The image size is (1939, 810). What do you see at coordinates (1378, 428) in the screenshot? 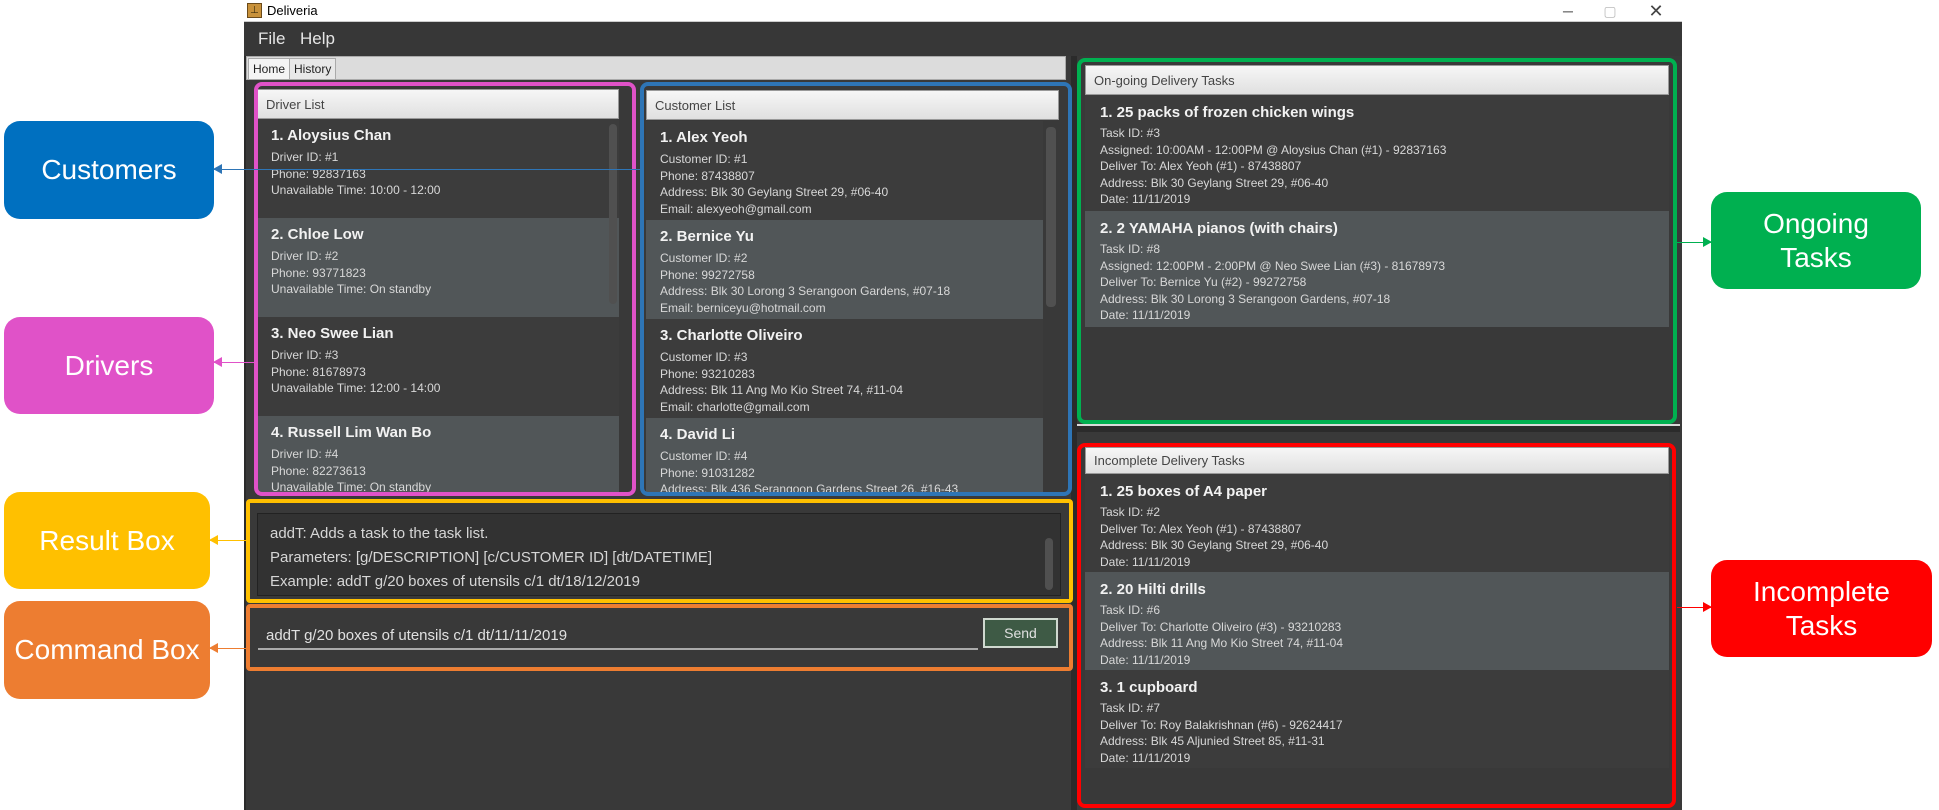
I see `split-divider` at bounding box center [1378, 428].